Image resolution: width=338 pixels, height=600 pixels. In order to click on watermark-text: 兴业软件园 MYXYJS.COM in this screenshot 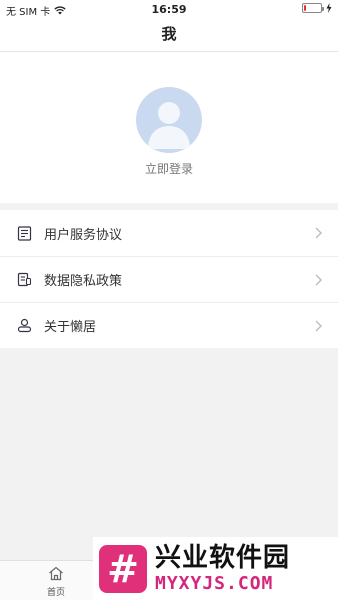, I will do `click(222, 568)`.